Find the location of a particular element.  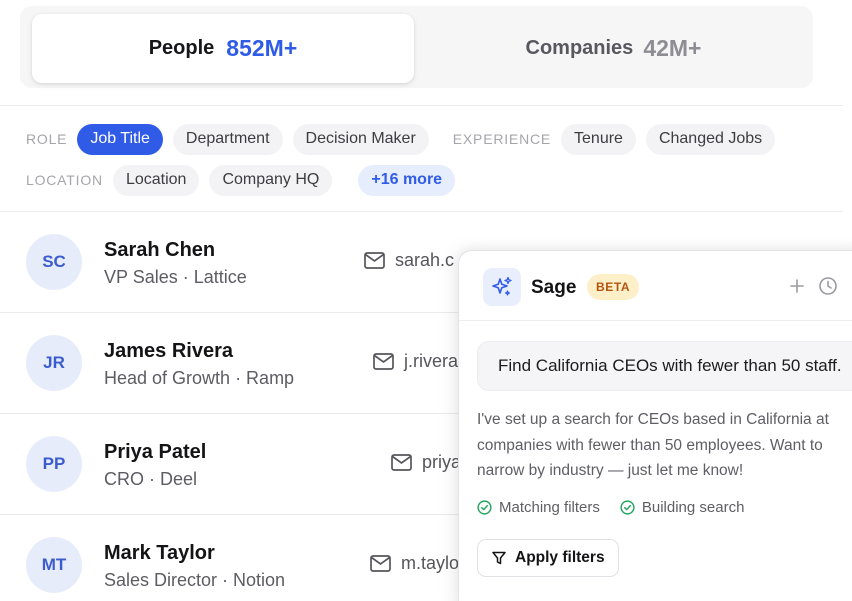

filter-chip-location: Location is located at coordinates (156, 180).